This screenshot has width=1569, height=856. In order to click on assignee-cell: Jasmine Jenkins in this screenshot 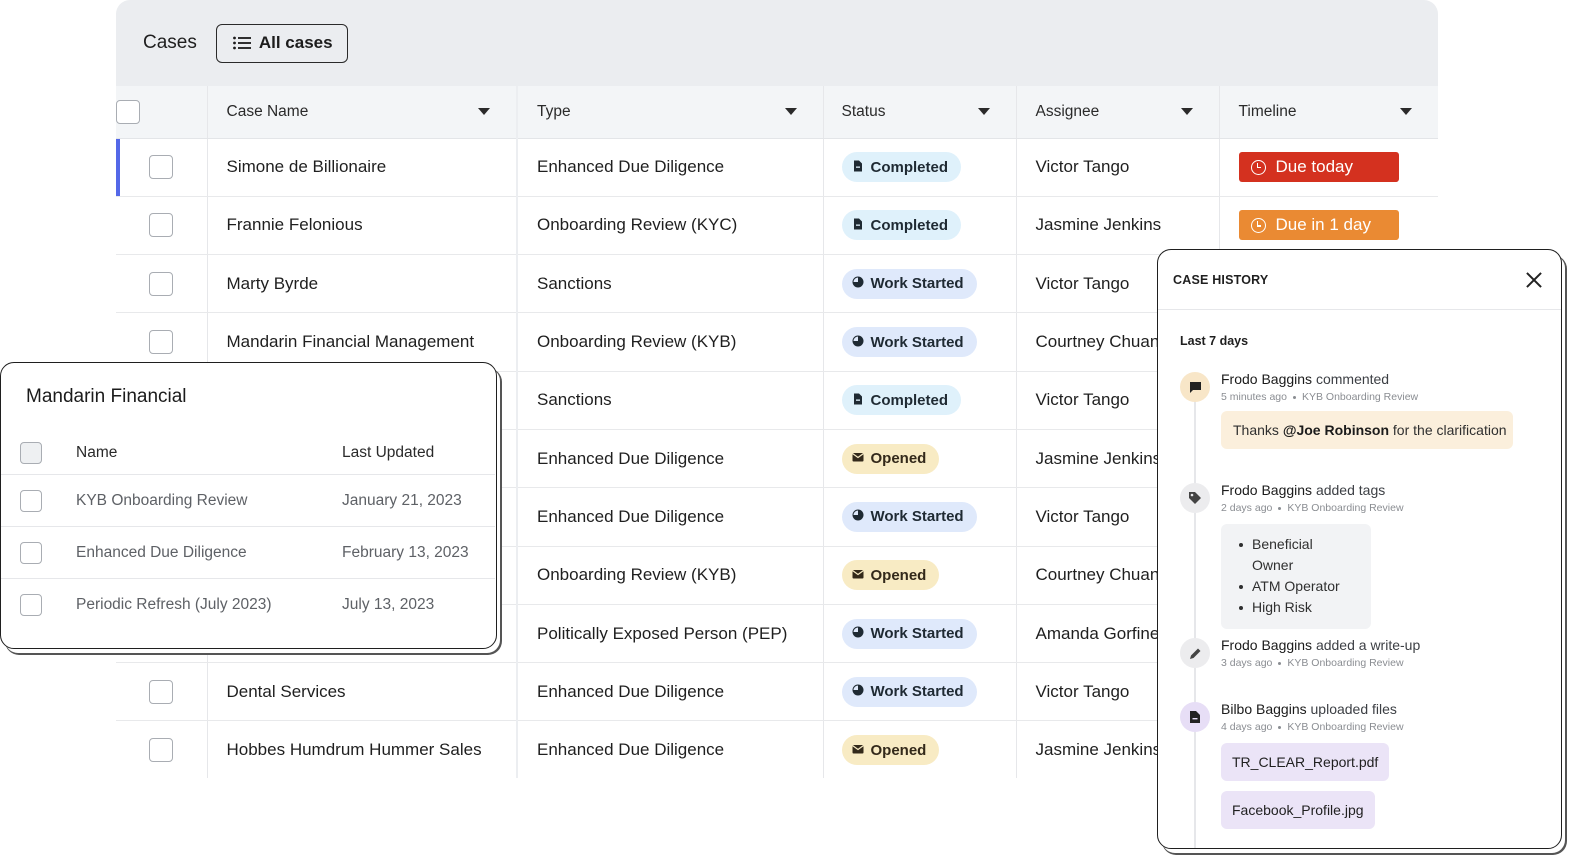, I will do `click(1118, 226)`.